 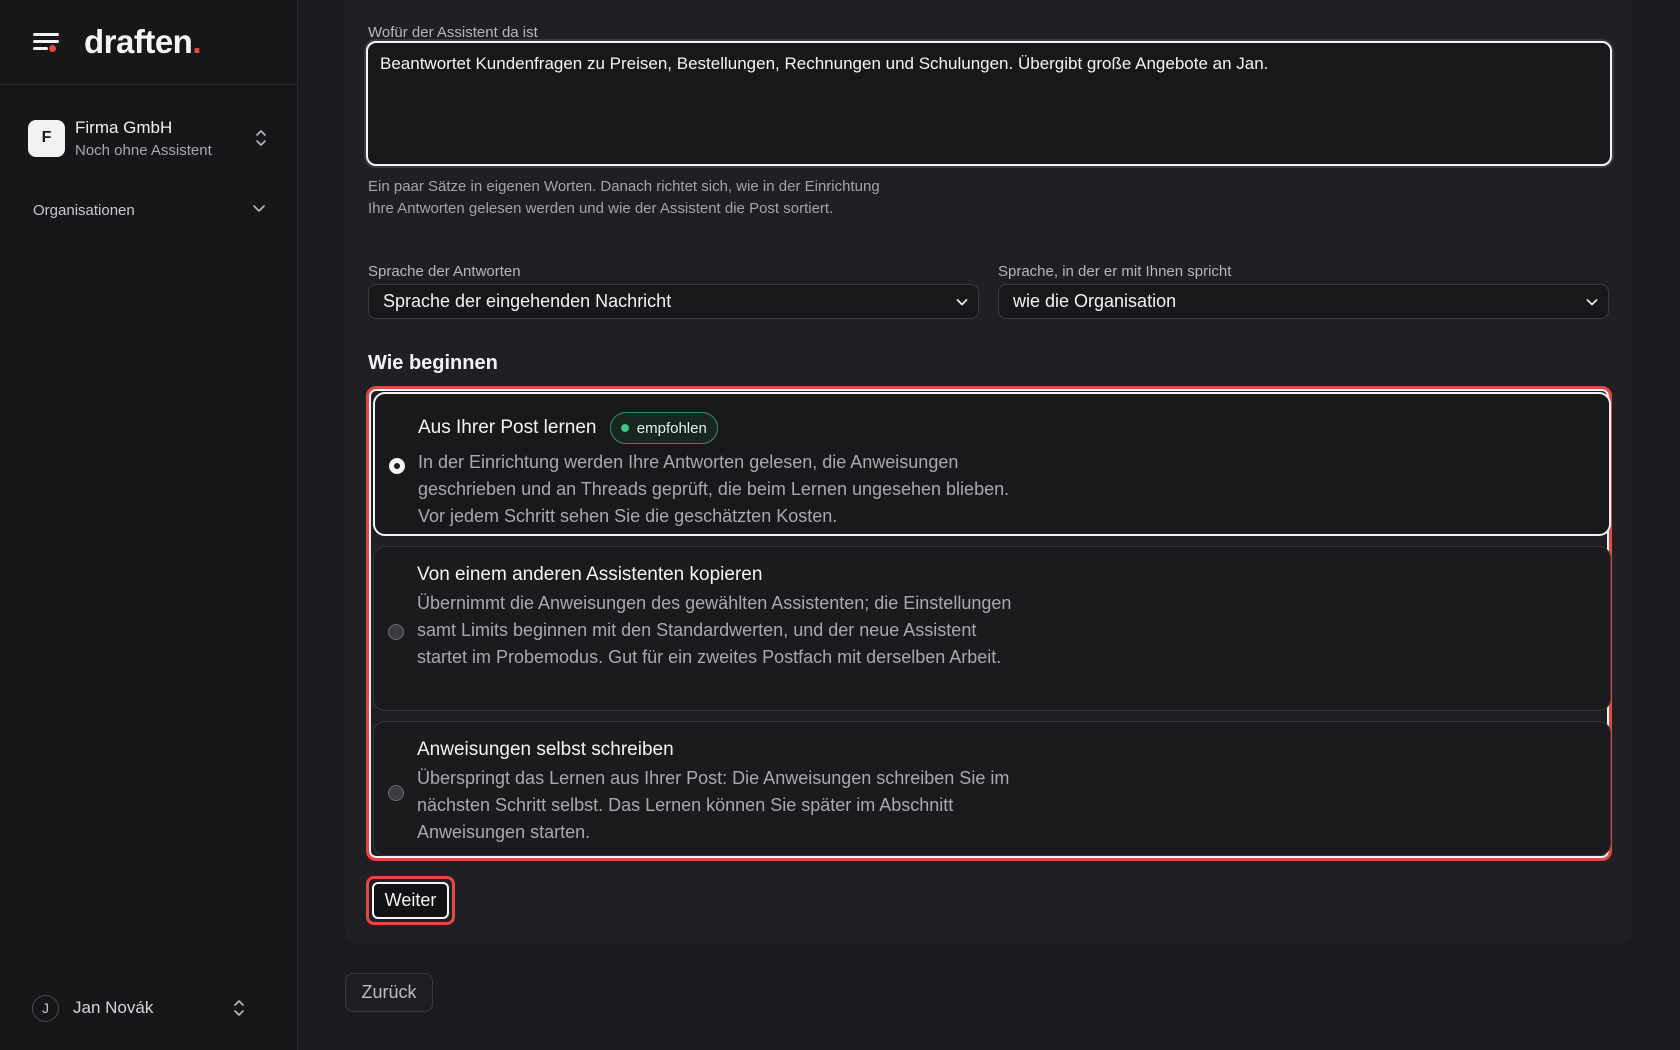 What do you see at coordinates (124, 127) in the screenshot?
I see `org-name: Firma GmbH` at bounding box center [124, 127].